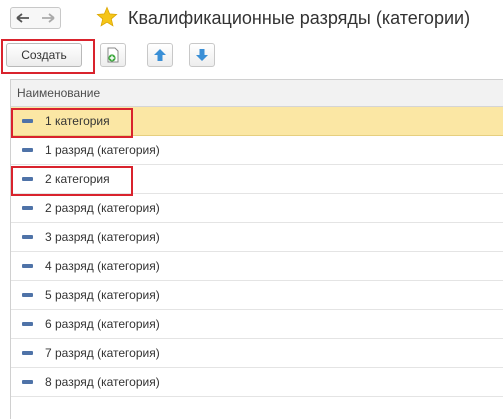 Image resolution: width=503 pixels, height=419 pixels. Describe the element at coordinates (102, 150) in the screenshot. I see `row-label: 1 разряд (категория)` at that location.